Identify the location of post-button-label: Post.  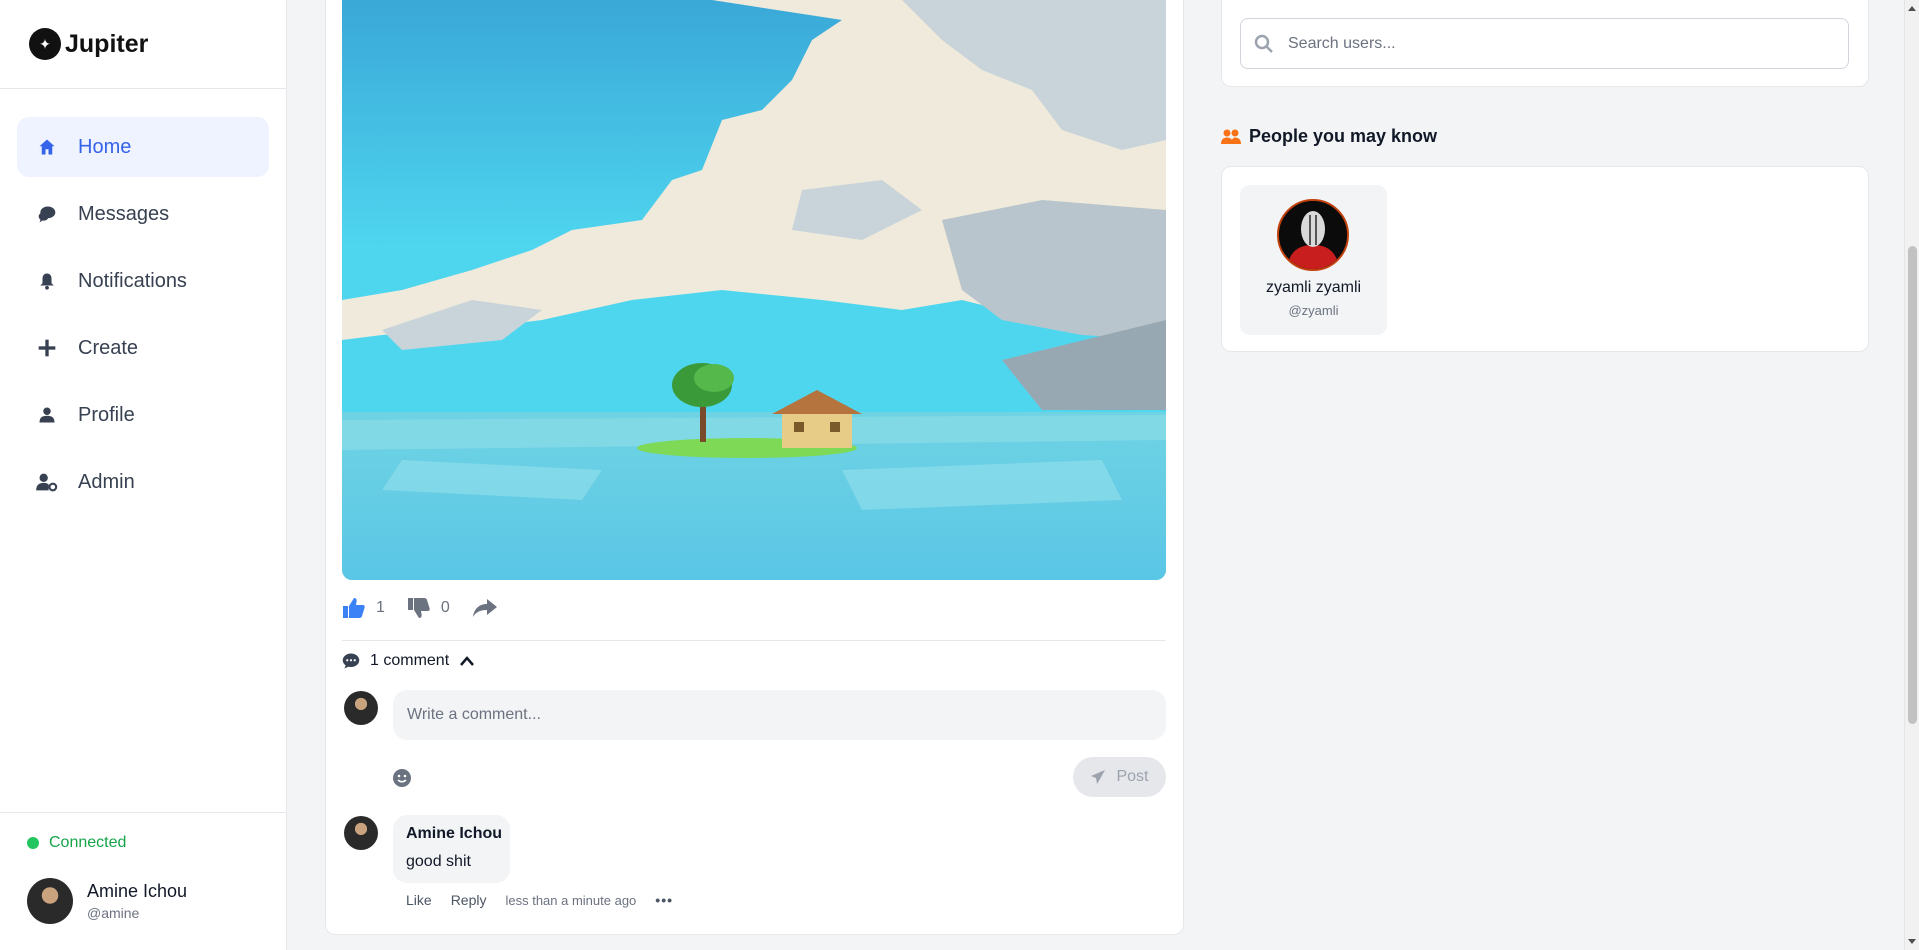
(1132, 776).